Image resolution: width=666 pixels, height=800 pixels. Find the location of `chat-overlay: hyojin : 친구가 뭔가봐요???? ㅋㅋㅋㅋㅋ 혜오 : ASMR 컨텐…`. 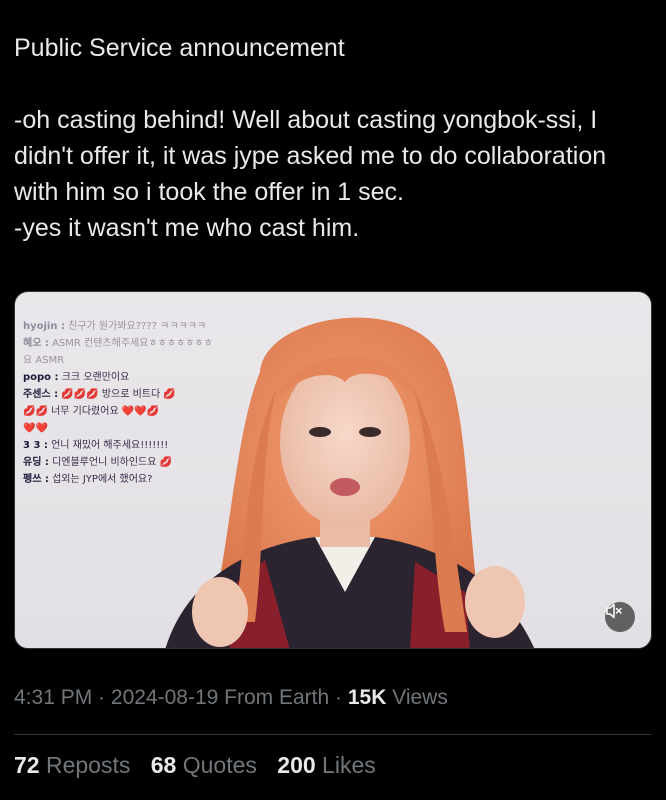

chat-overlay: hyojin : 친구가 뭔가봐요???? ㅋㅋㅋㅋㅋ 혜오 : ASMR 컨텐… is located at coordinates (143, 405).